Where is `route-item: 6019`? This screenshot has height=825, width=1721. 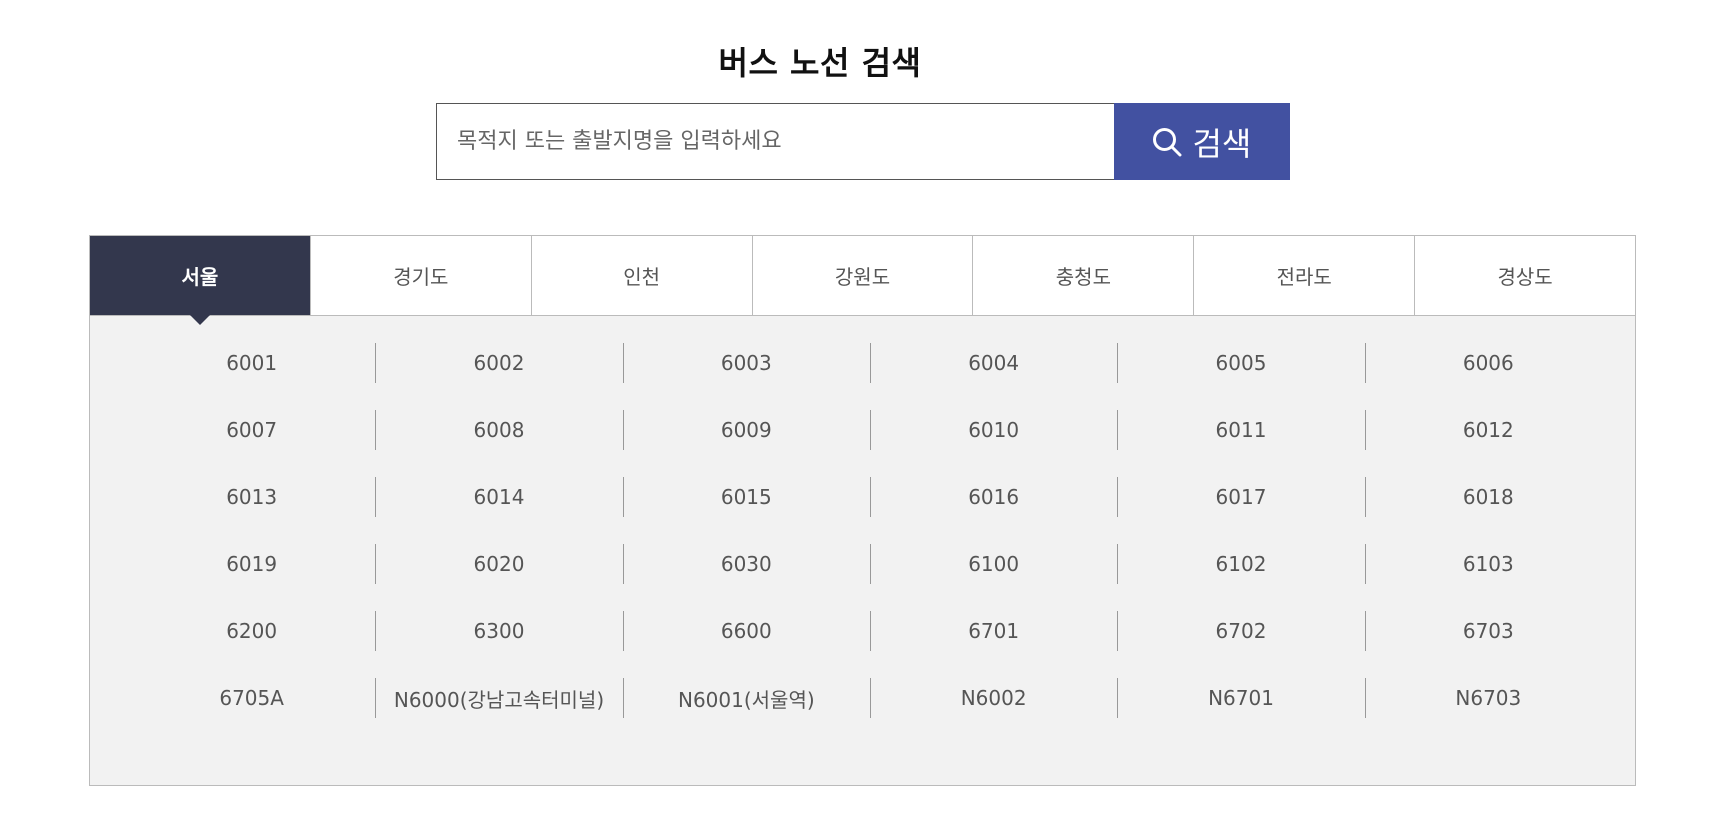
route-item: 6019 is located at coordinates (251, 564).